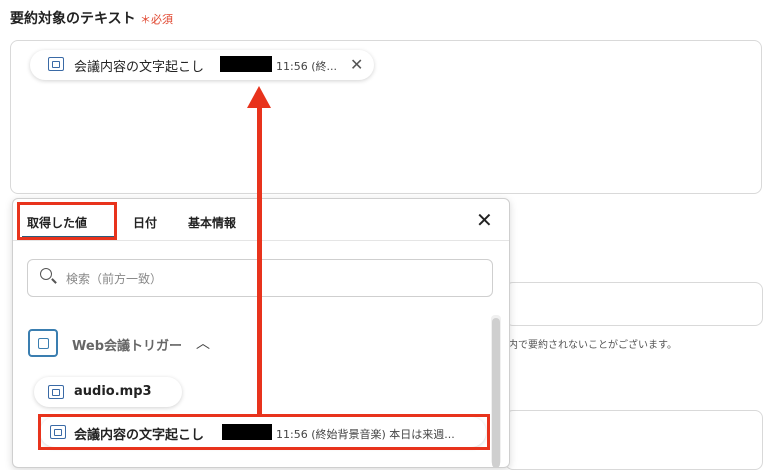 This screenshot has width=771, height=470. Describe the element at coordinates (43, 343) in the screenshot. I see `web-meeting-icon` at that location.